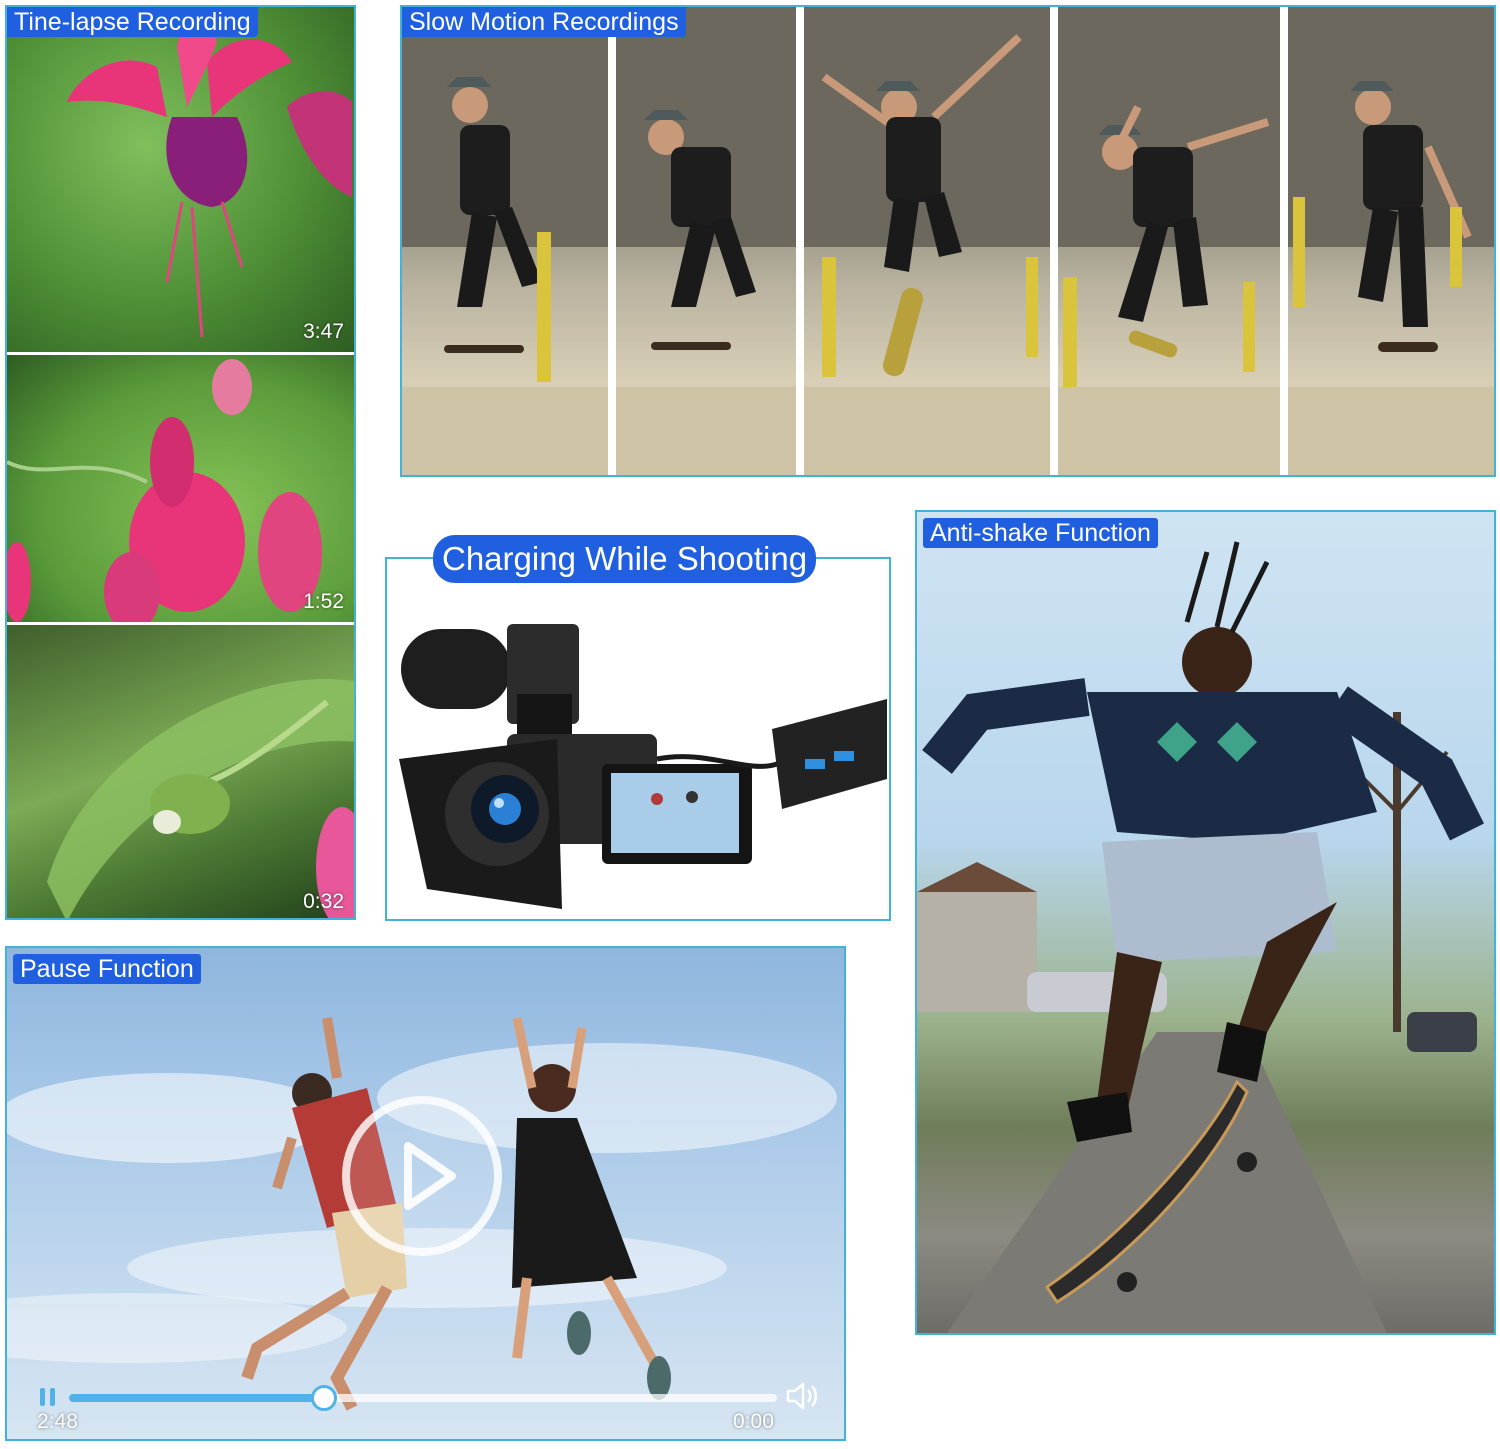  I want to click on seek-progress, so click(196, 1398).